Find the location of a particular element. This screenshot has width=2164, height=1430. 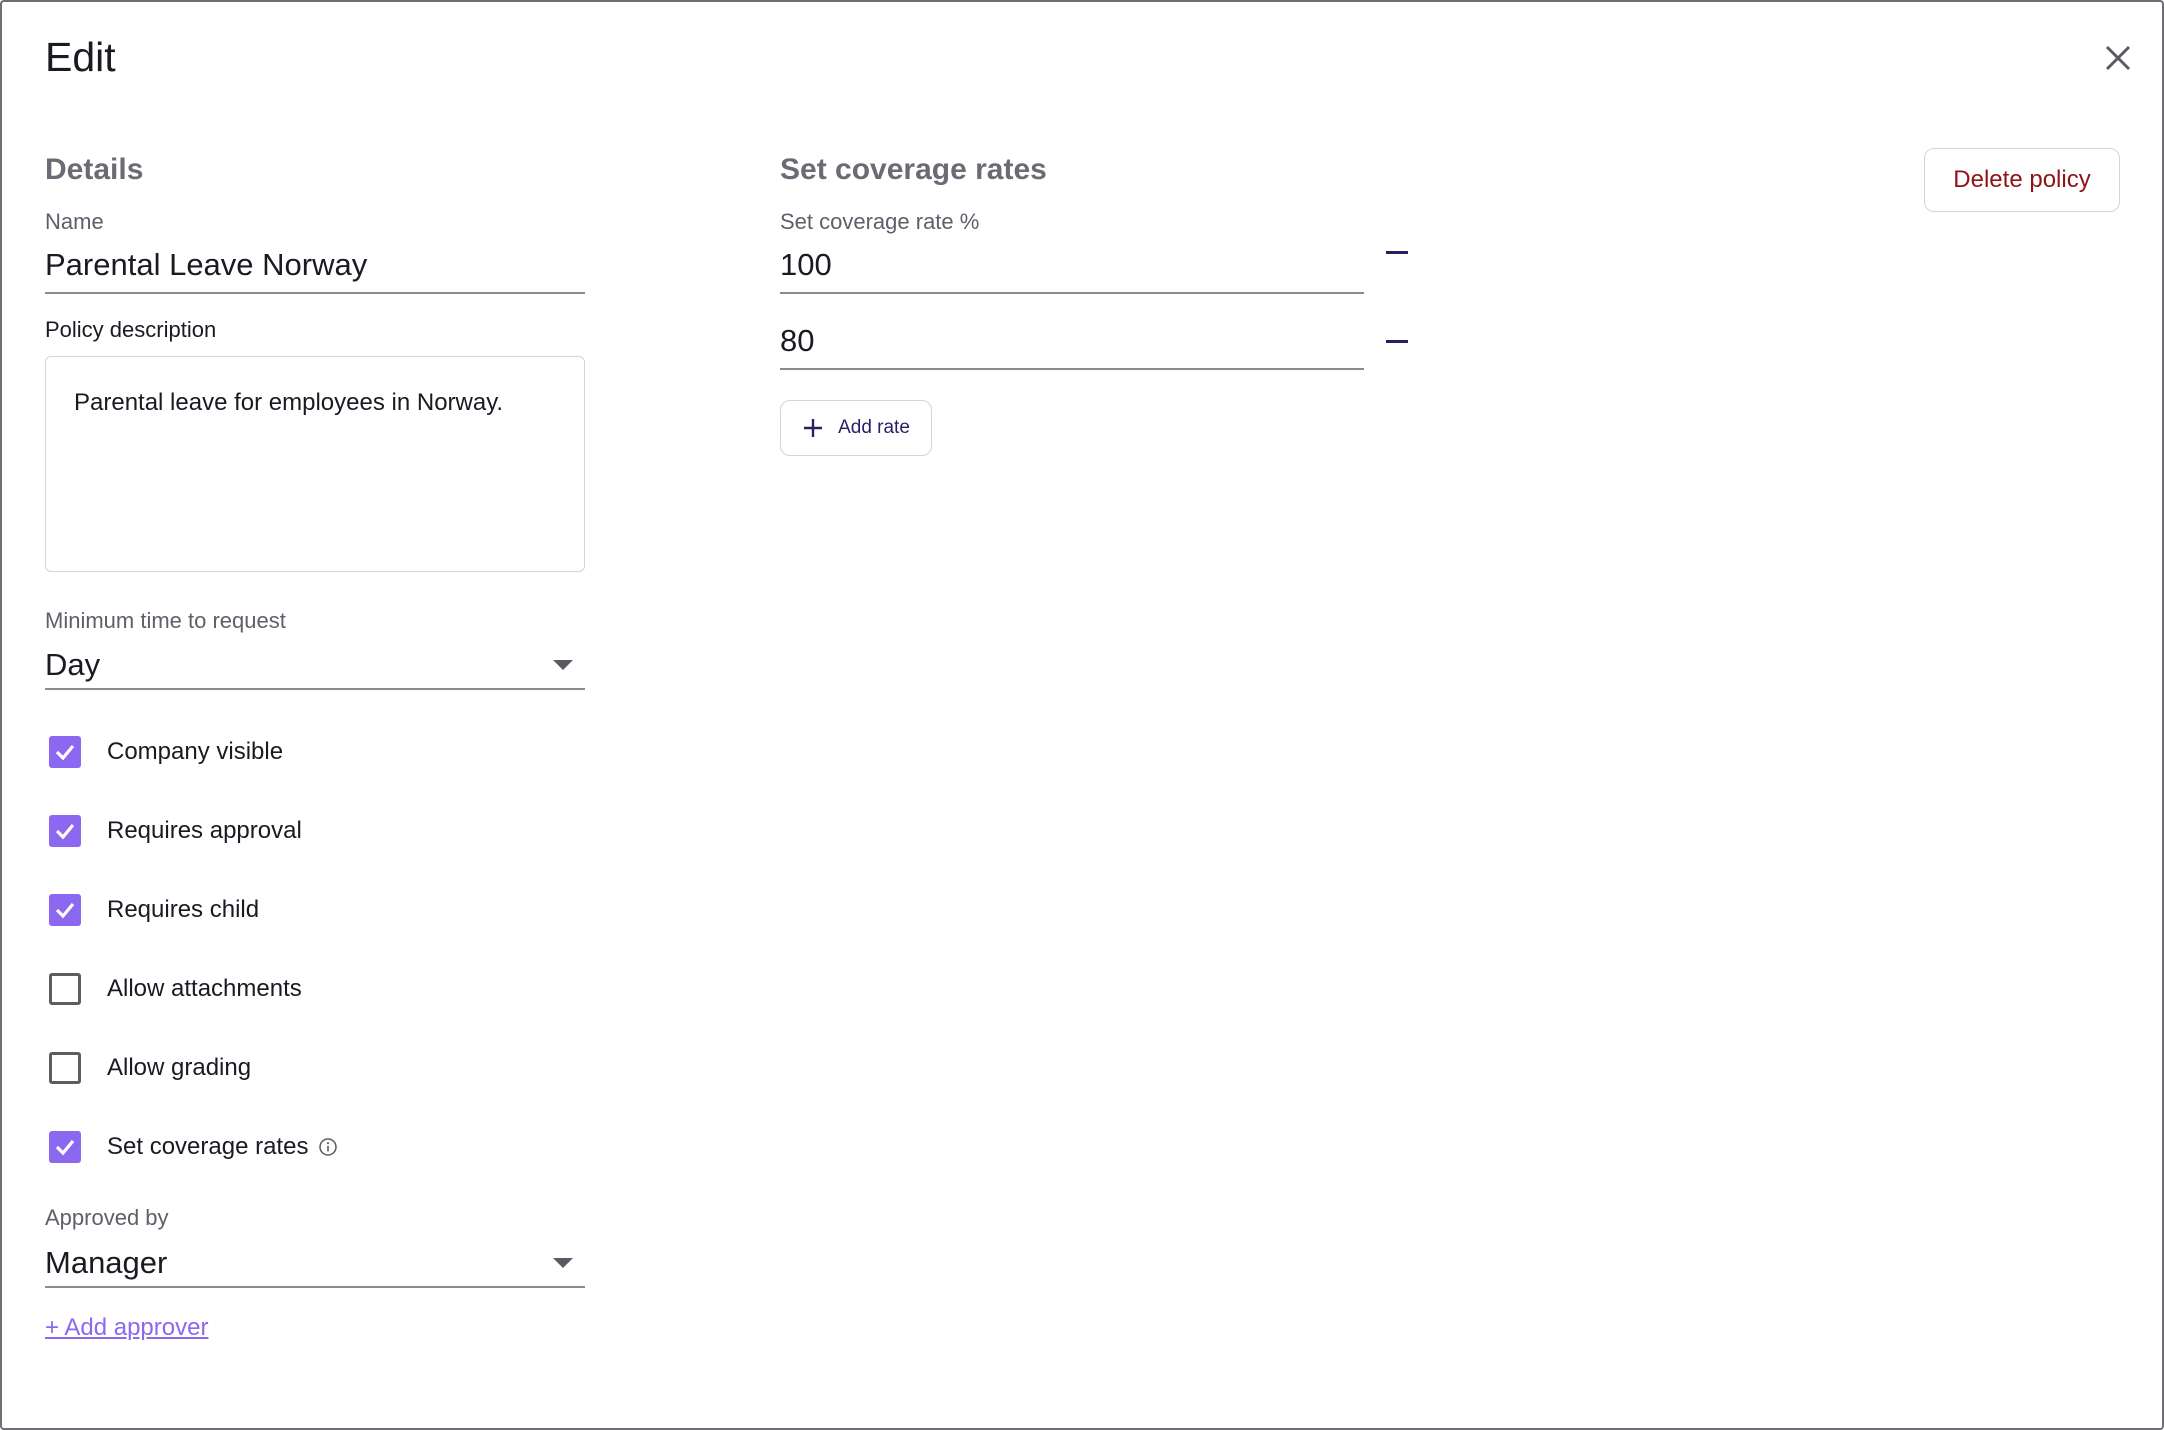

policy-description-label: Policy description is located at coordinates (131, 329).